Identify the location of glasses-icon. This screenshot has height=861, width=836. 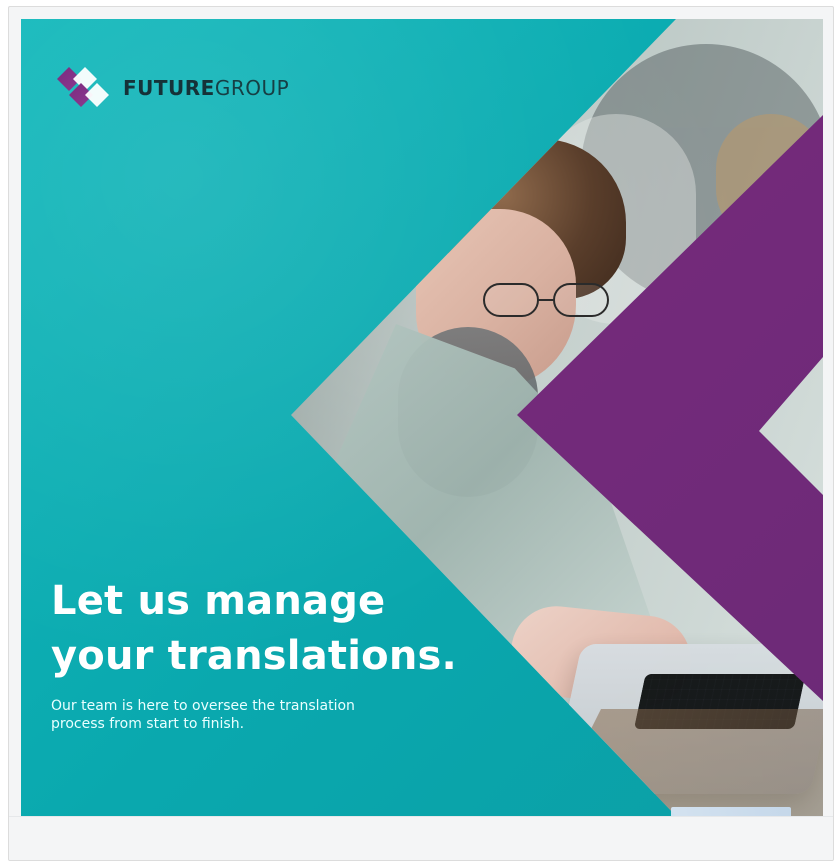
(546, 295).